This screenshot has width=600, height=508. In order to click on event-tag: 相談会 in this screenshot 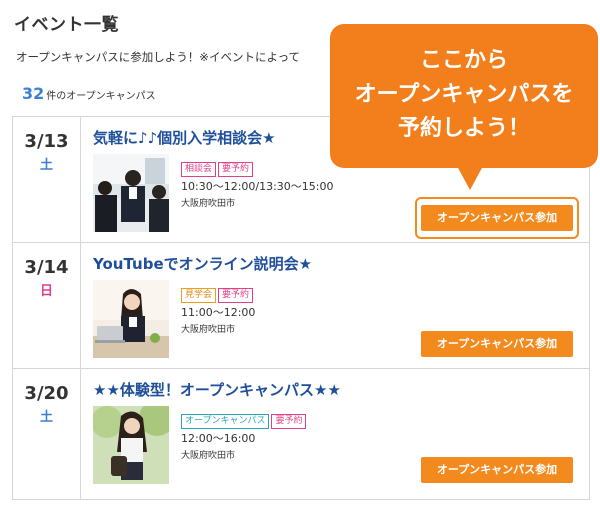, I will do `click(199, 169)`.